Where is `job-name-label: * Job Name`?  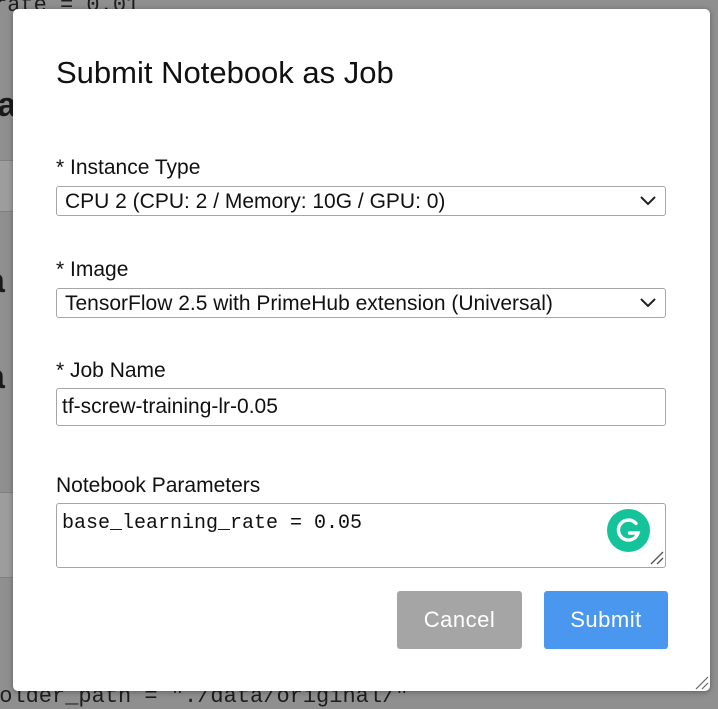
job-name-label: * Job Name is located at coordinates (111, 370).